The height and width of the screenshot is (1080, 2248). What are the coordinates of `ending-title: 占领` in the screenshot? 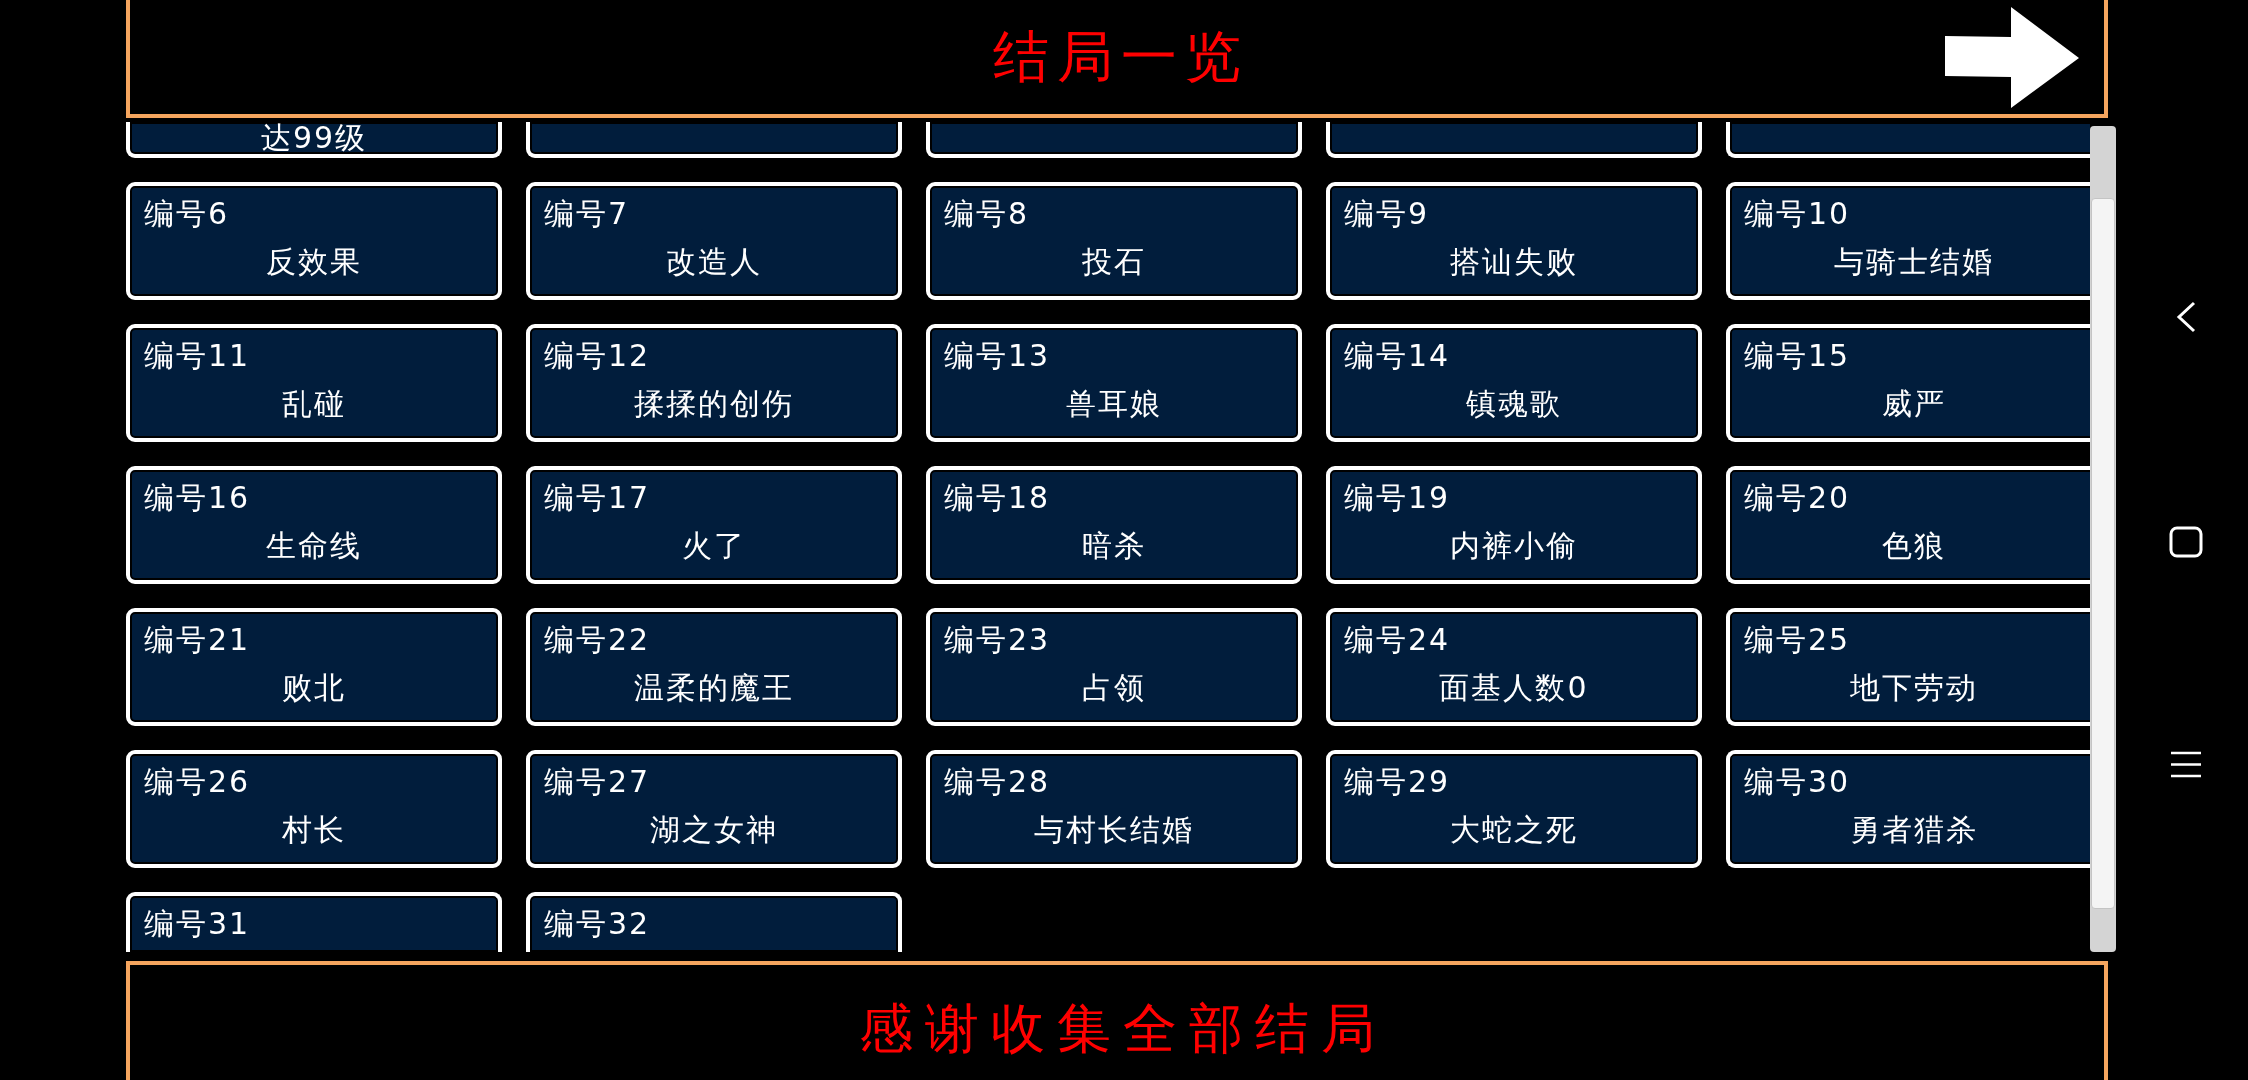 It's located at (1114, 688).